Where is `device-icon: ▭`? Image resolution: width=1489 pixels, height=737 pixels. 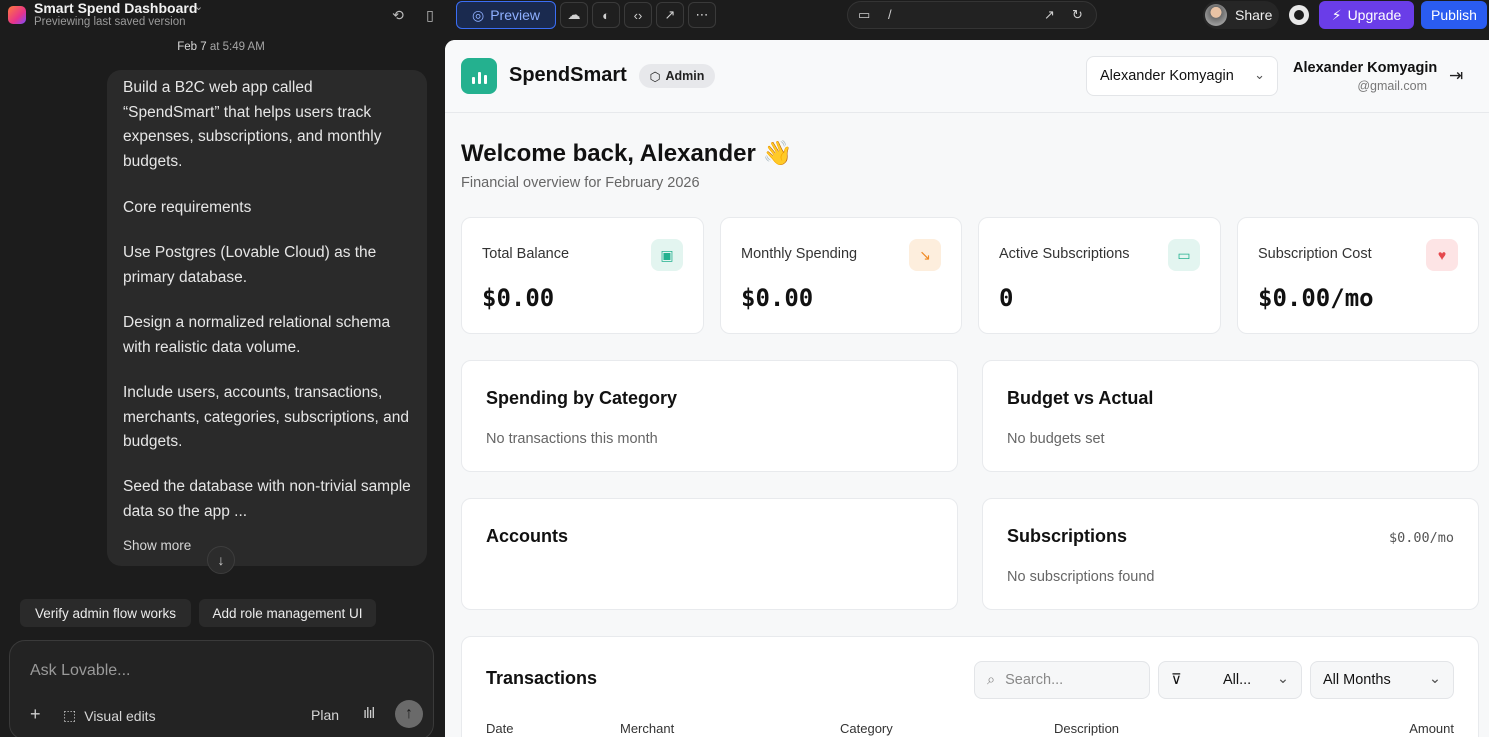 device-icon: ▭ is located at coordinates (864, 15).